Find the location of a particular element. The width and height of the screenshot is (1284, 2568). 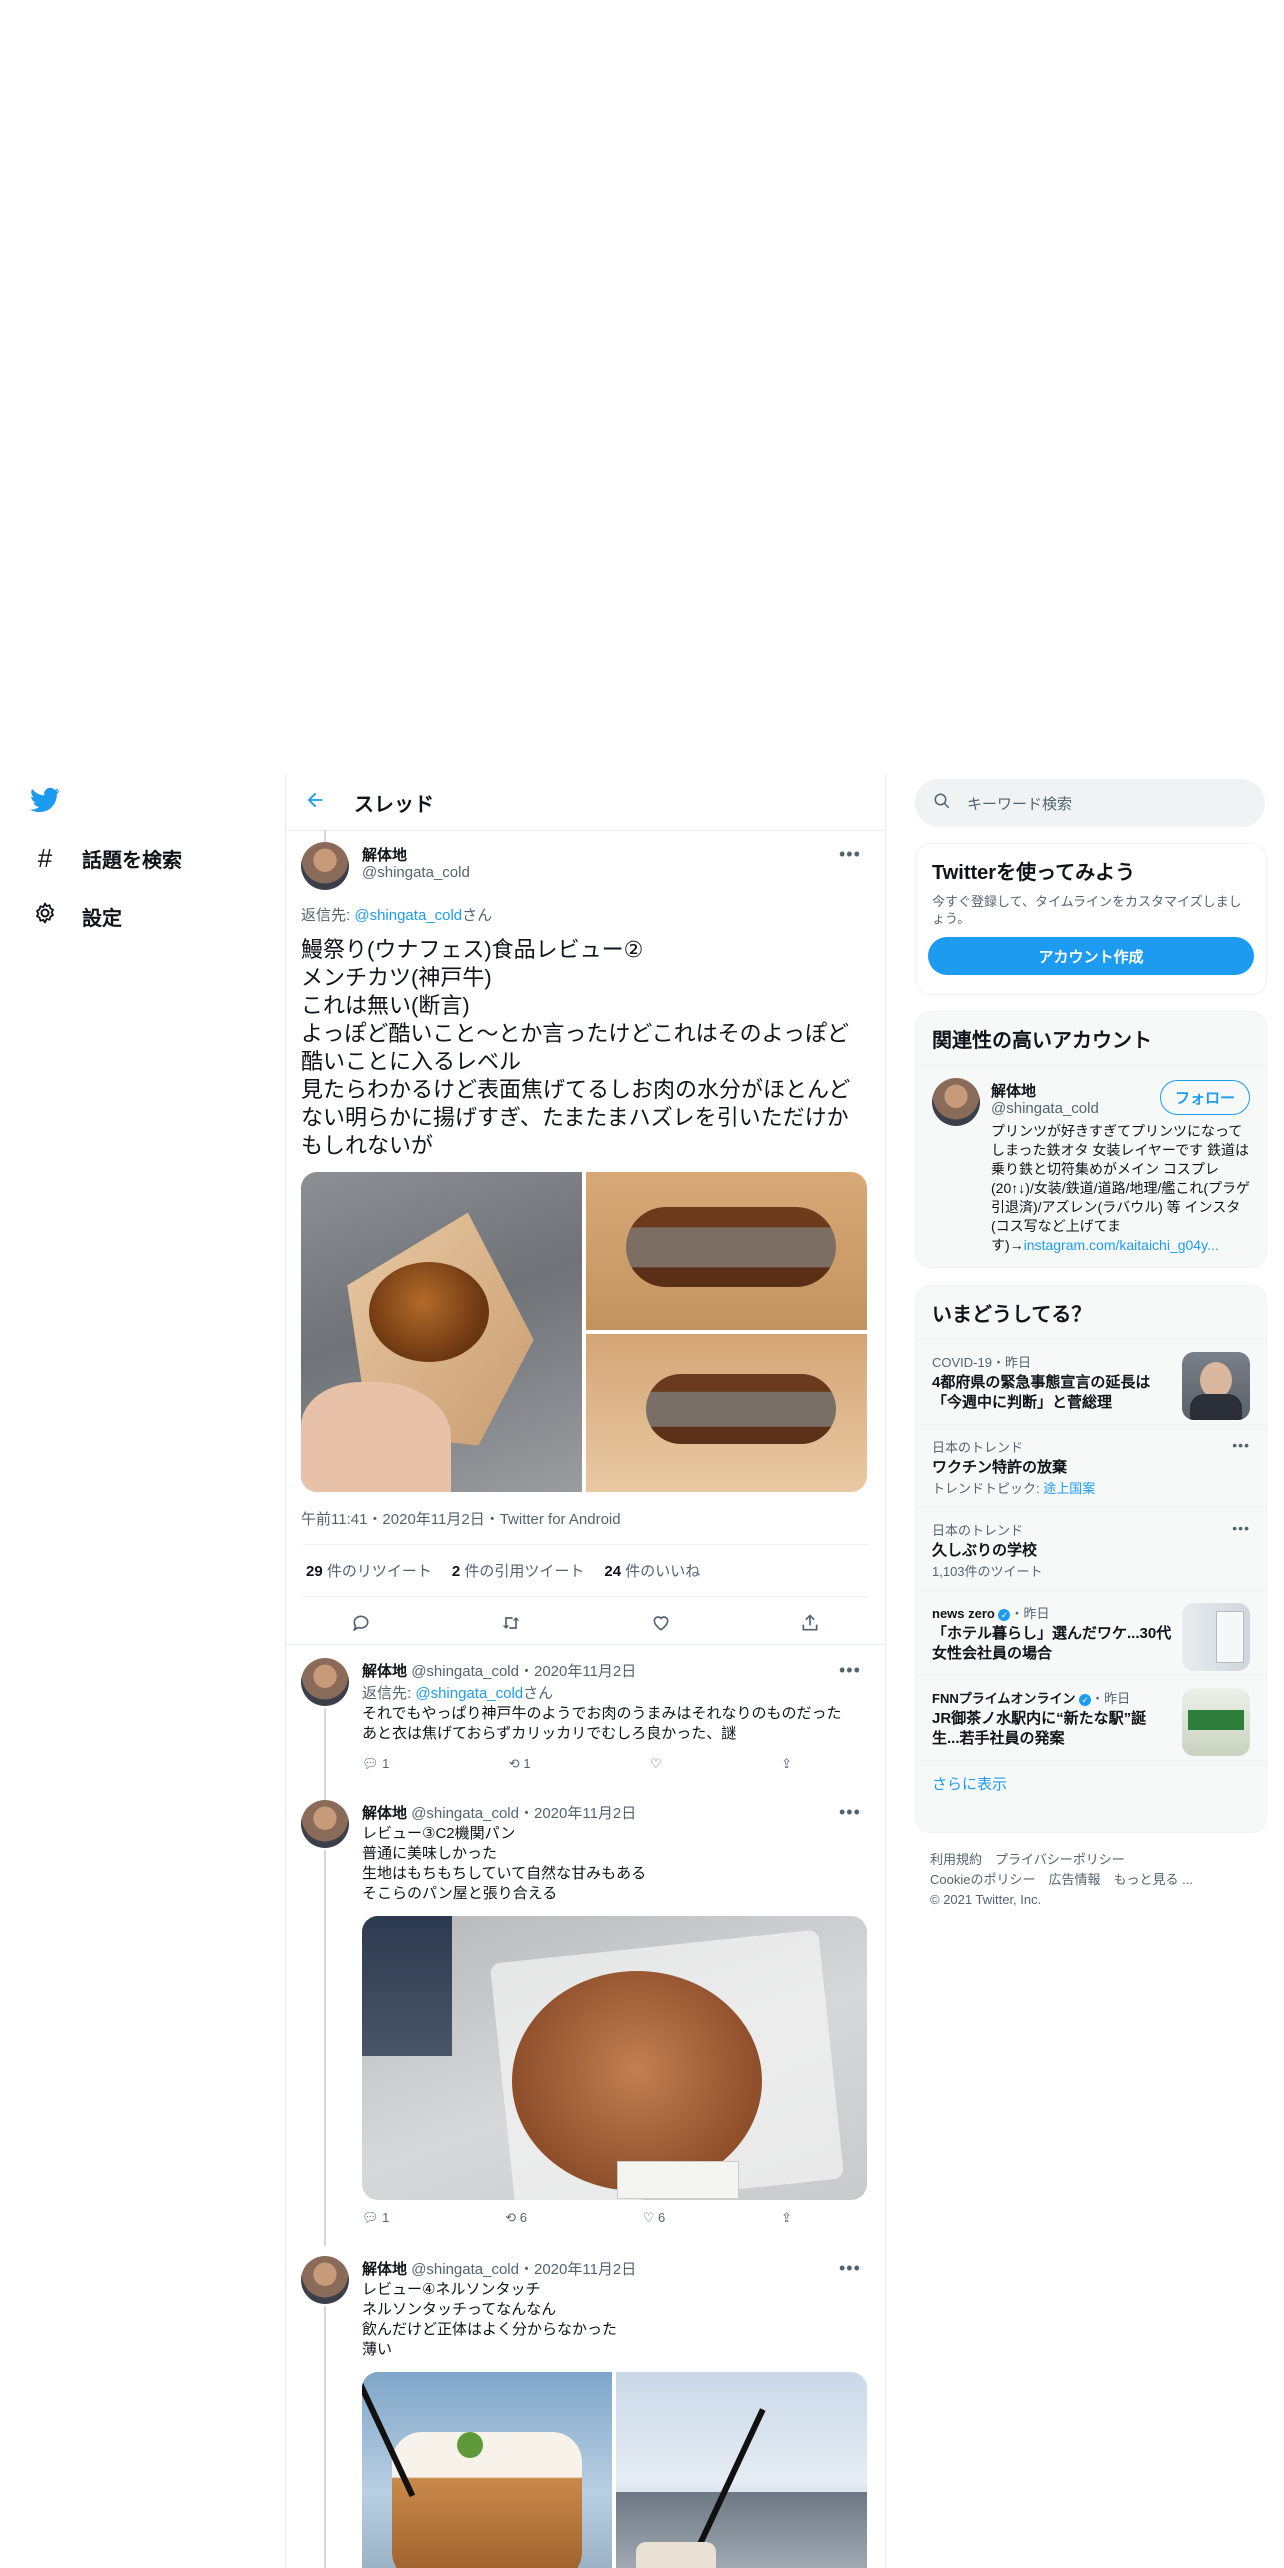

retweet-icon: ⟲ 6 is located at coordinates (516, 2218).